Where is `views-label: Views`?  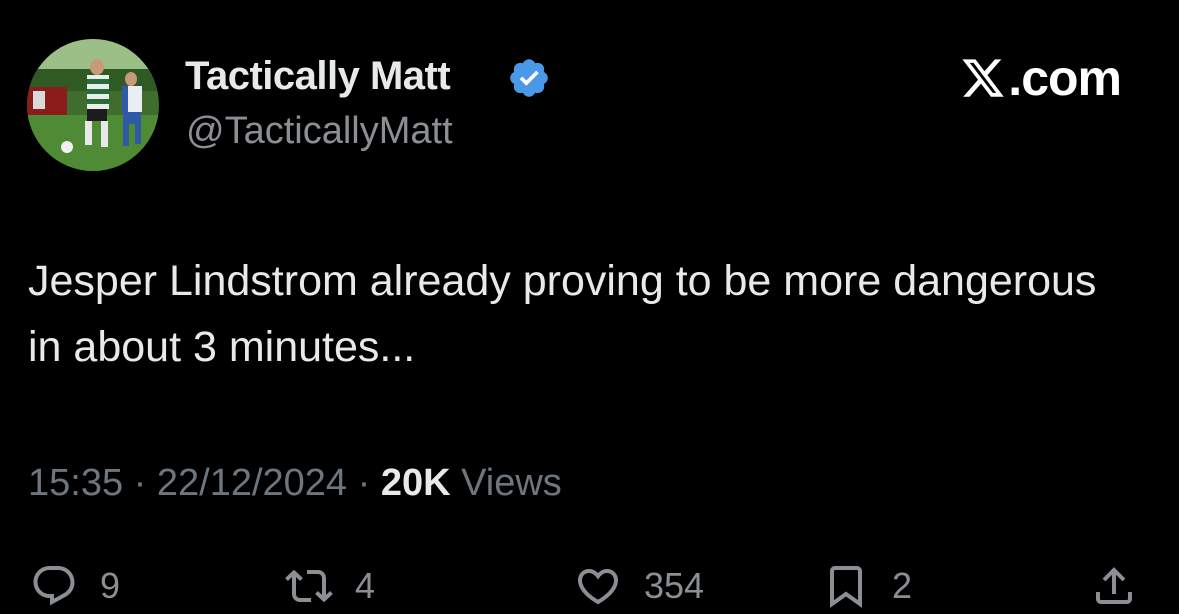 views-label: Views is located at coordinates (511, 483).